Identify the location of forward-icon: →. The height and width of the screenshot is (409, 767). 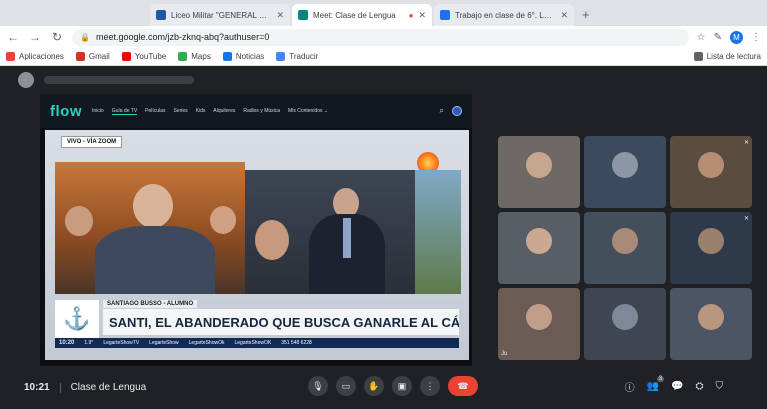
(35, 37).